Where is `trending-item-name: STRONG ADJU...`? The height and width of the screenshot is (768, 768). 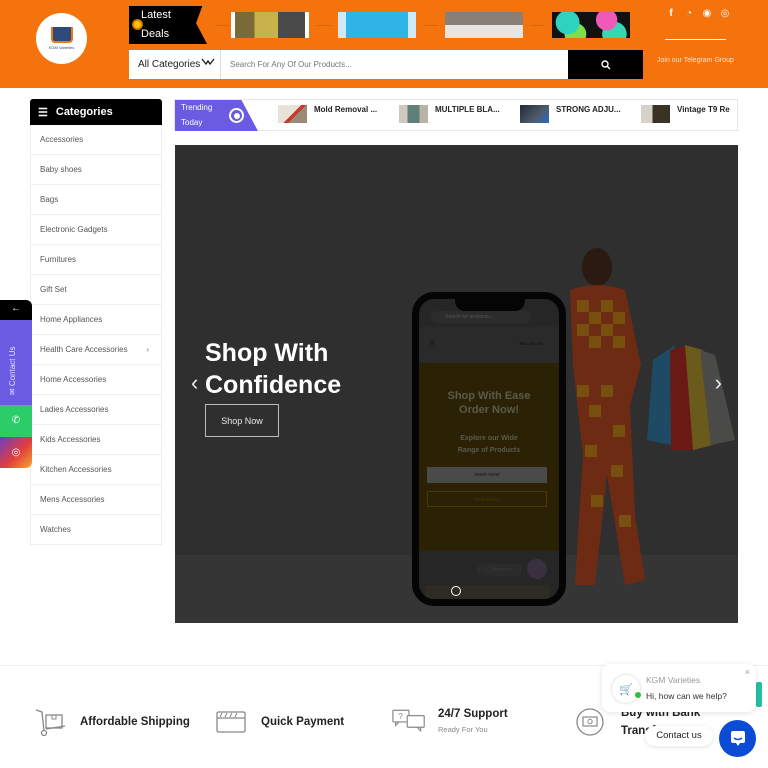 trending-item-name: STRONG ADJU... is located at coordinates (588, 109).